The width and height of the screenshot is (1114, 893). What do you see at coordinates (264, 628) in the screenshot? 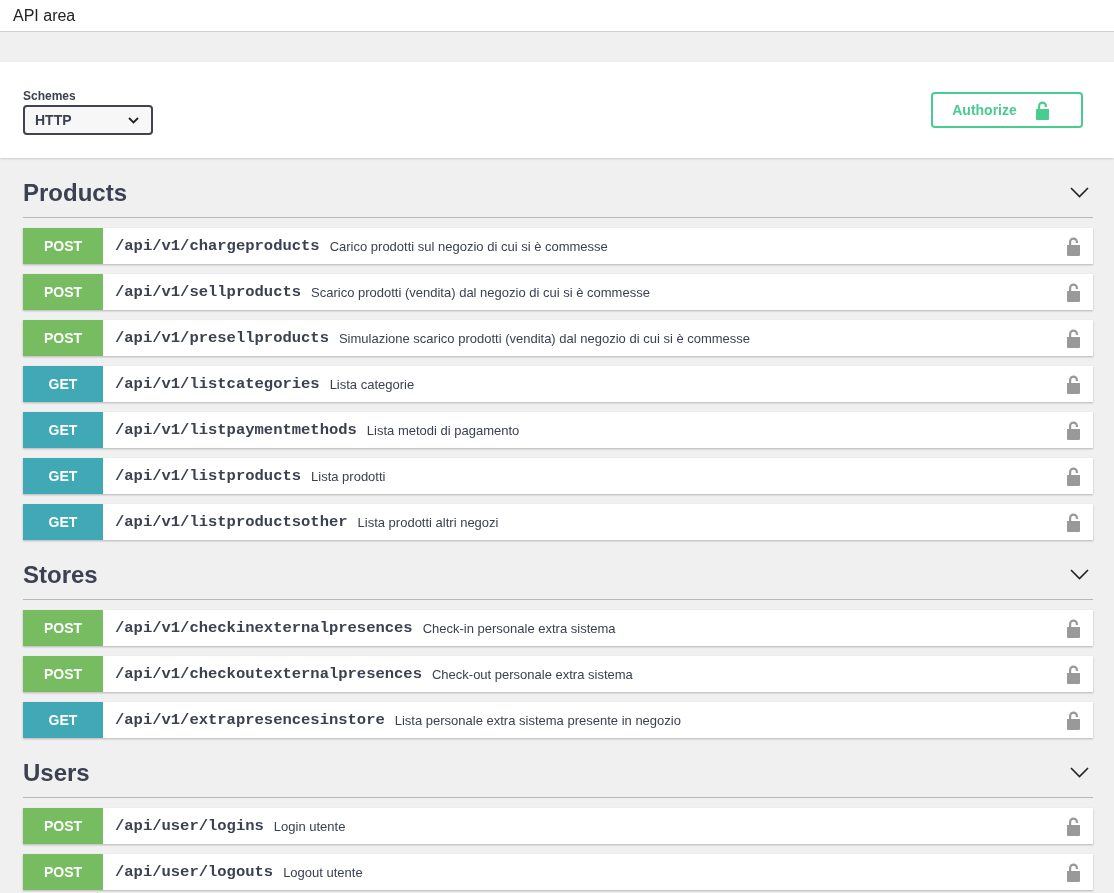
I see `endpoint-path: /api/v1/checkinexternalpresences` at bounding box center [264, 628].